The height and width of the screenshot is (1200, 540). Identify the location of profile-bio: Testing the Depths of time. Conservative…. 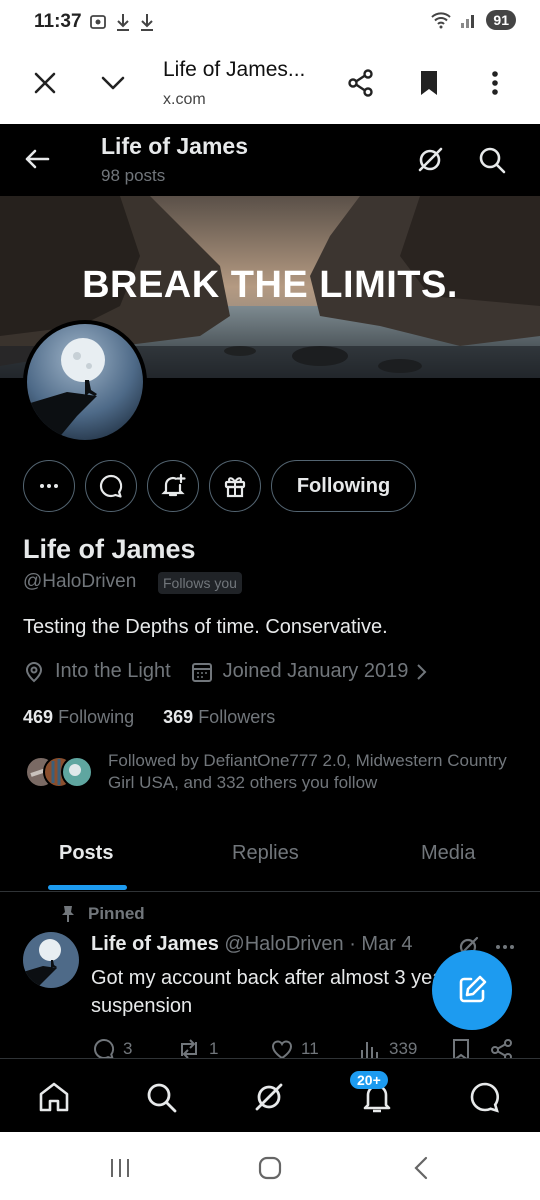
(205, 627).